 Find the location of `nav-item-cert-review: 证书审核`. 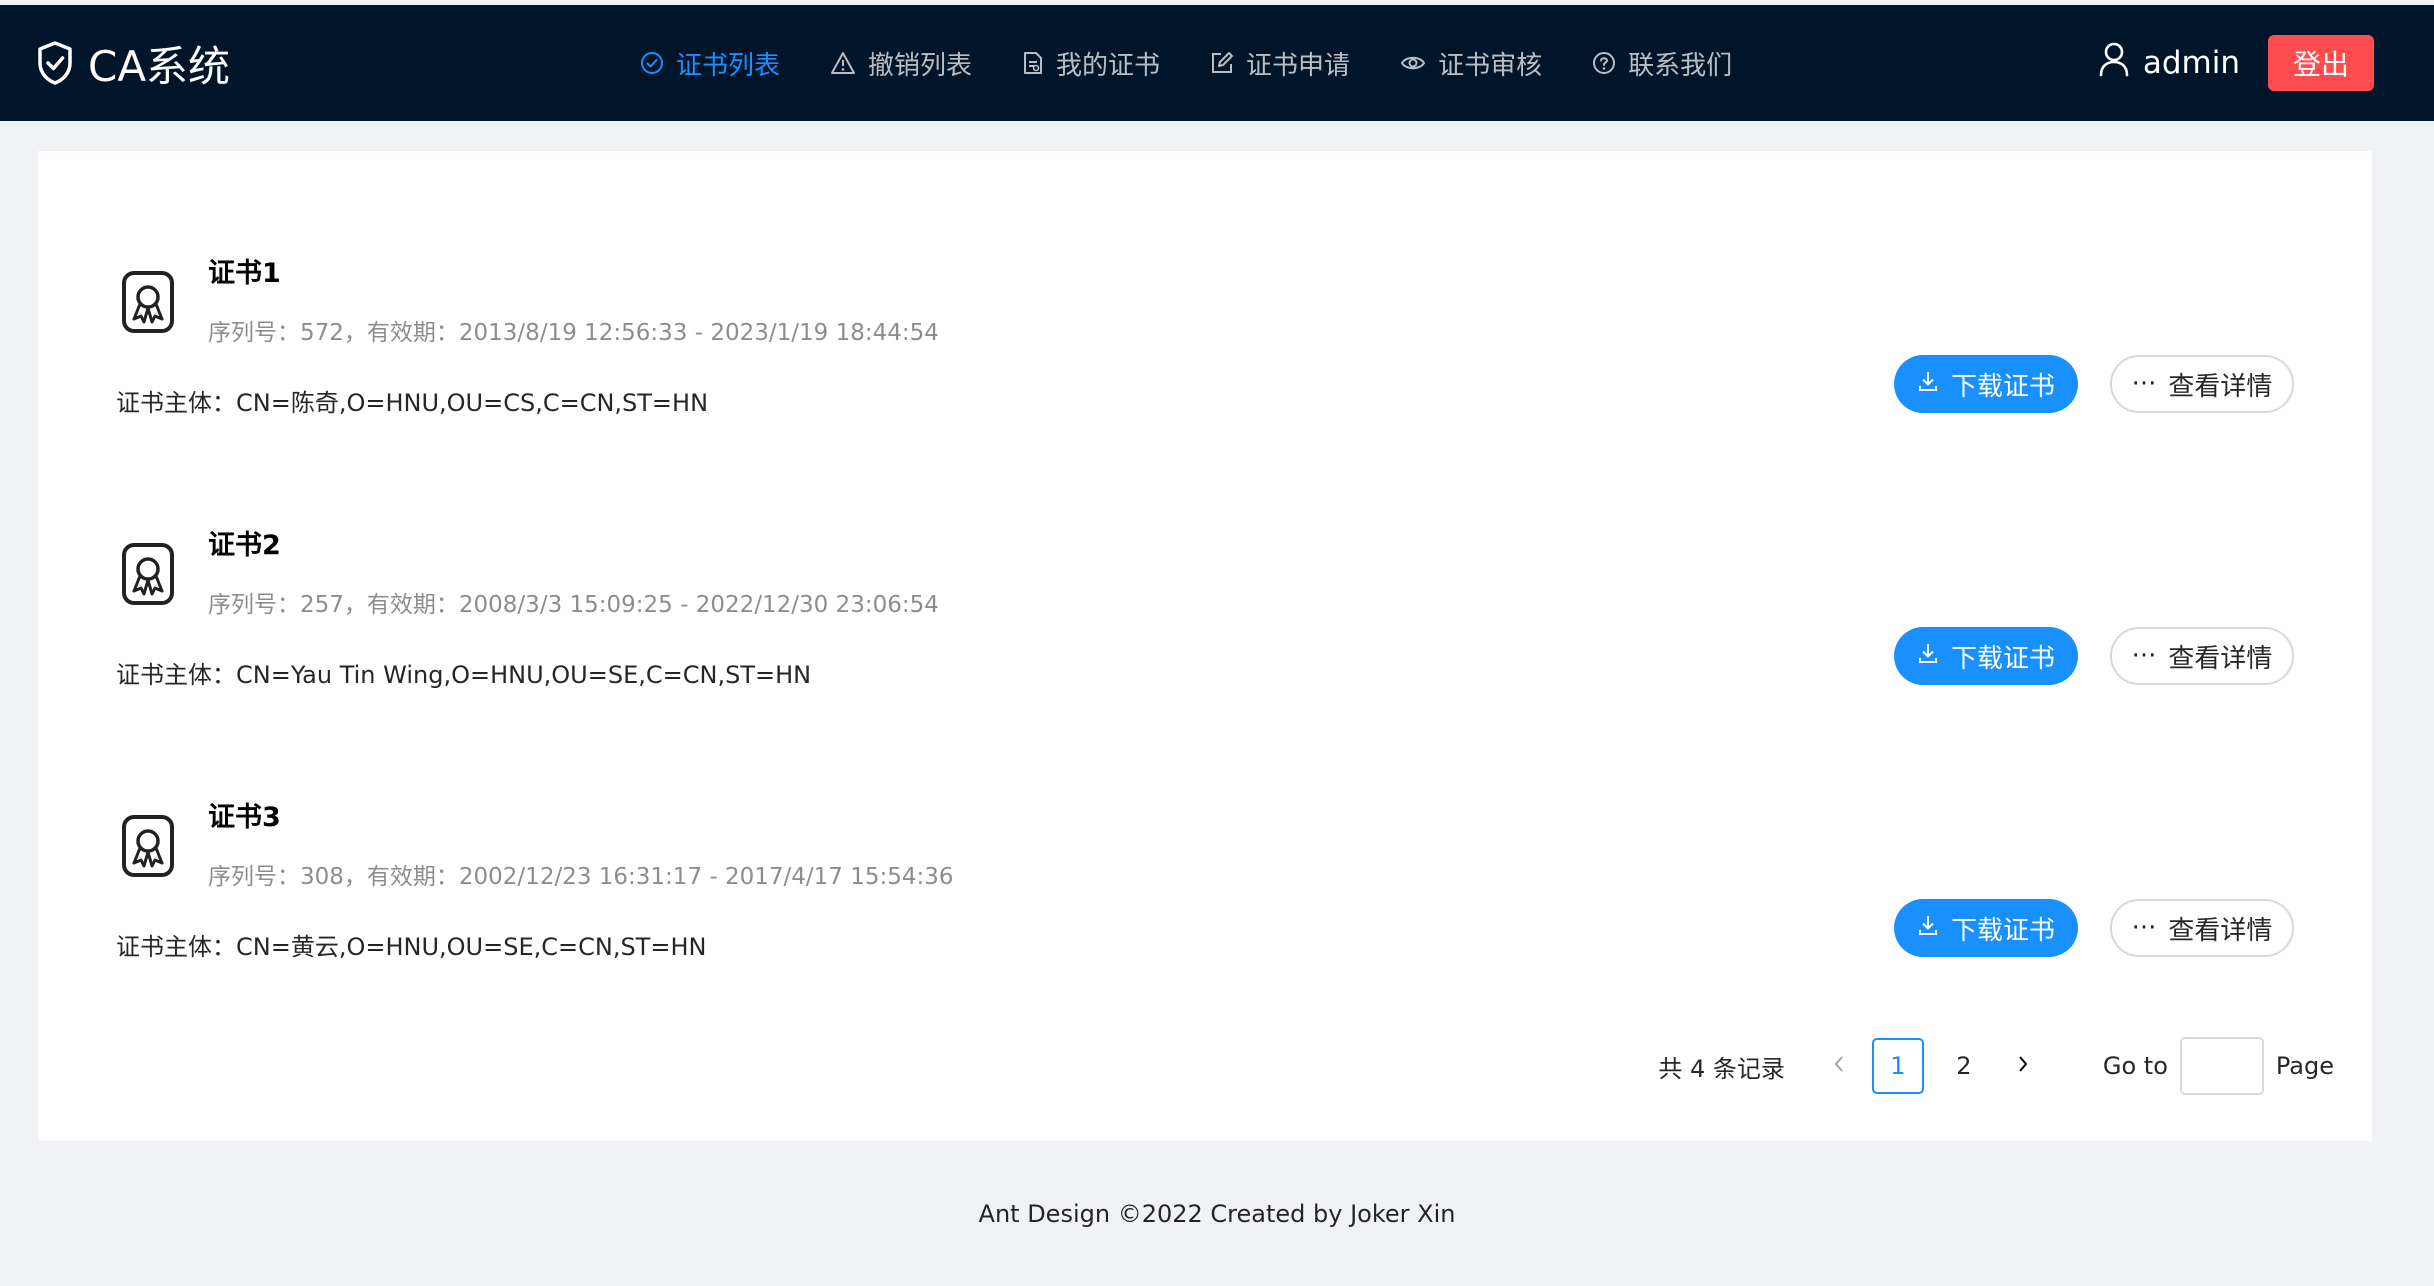

nav-item-cert-review: 证书审核 is located at coordinates (1471, 63).